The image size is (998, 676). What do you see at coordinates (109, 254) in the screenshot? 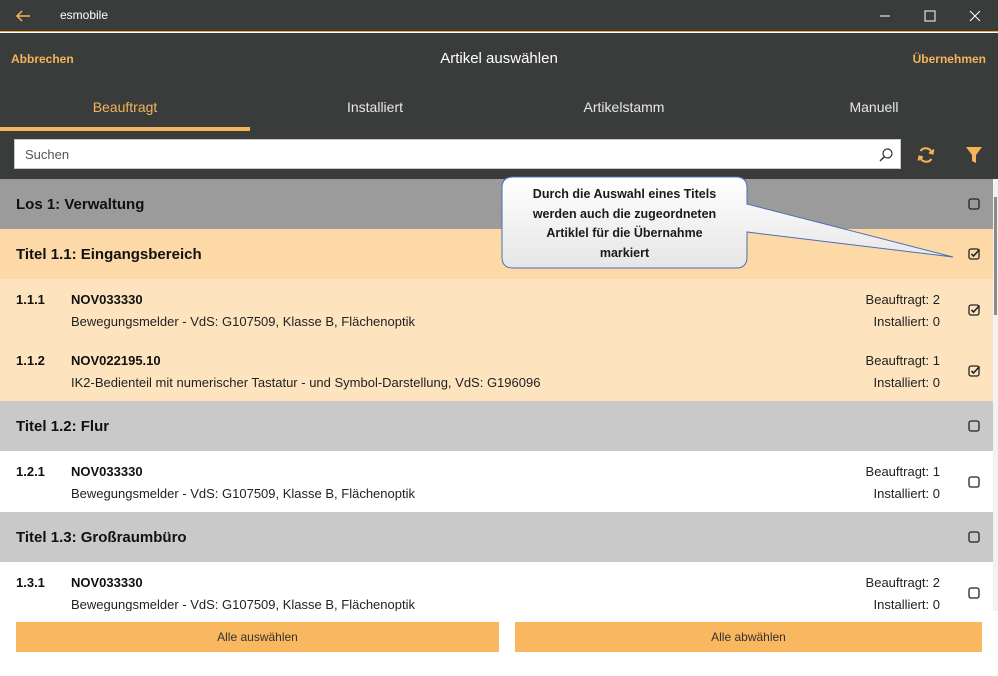
I see `title-label: Titel 1.1: Eingangsbereich` at bounding box center [109, 254].